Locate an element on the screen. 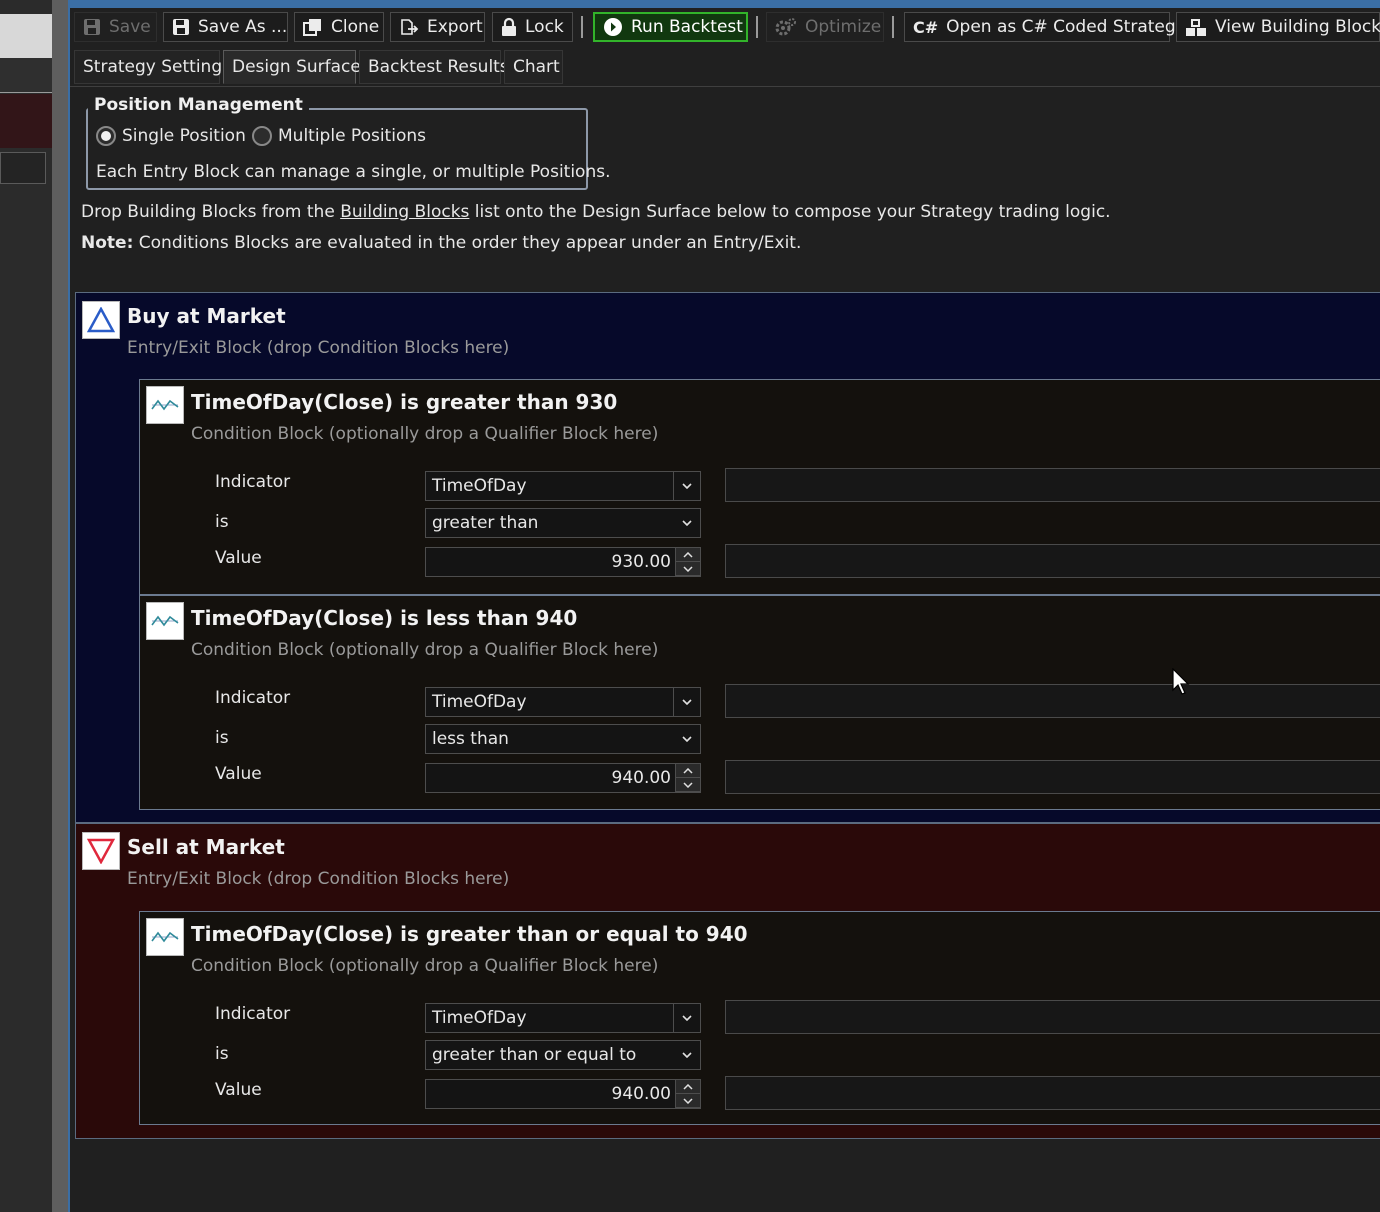 This screenshot has width=1380, height=1212. single-position-label: Single Position is located at coordinates (184, 136).